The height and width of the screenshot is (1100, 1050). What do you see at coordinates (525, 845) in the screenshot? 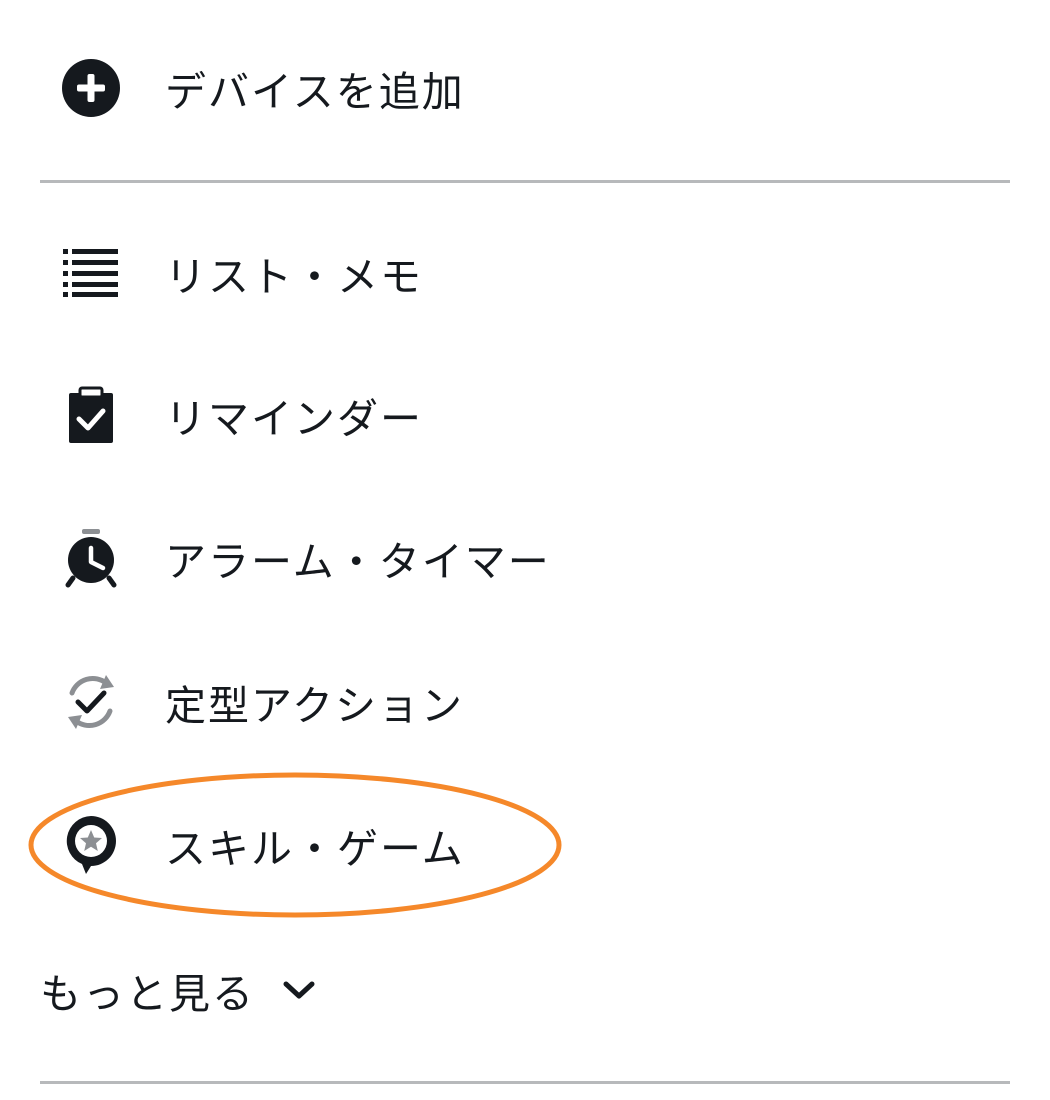
I see `menu-item-skills-games: スキル・ゲーム` at bounding box center [525, 845].